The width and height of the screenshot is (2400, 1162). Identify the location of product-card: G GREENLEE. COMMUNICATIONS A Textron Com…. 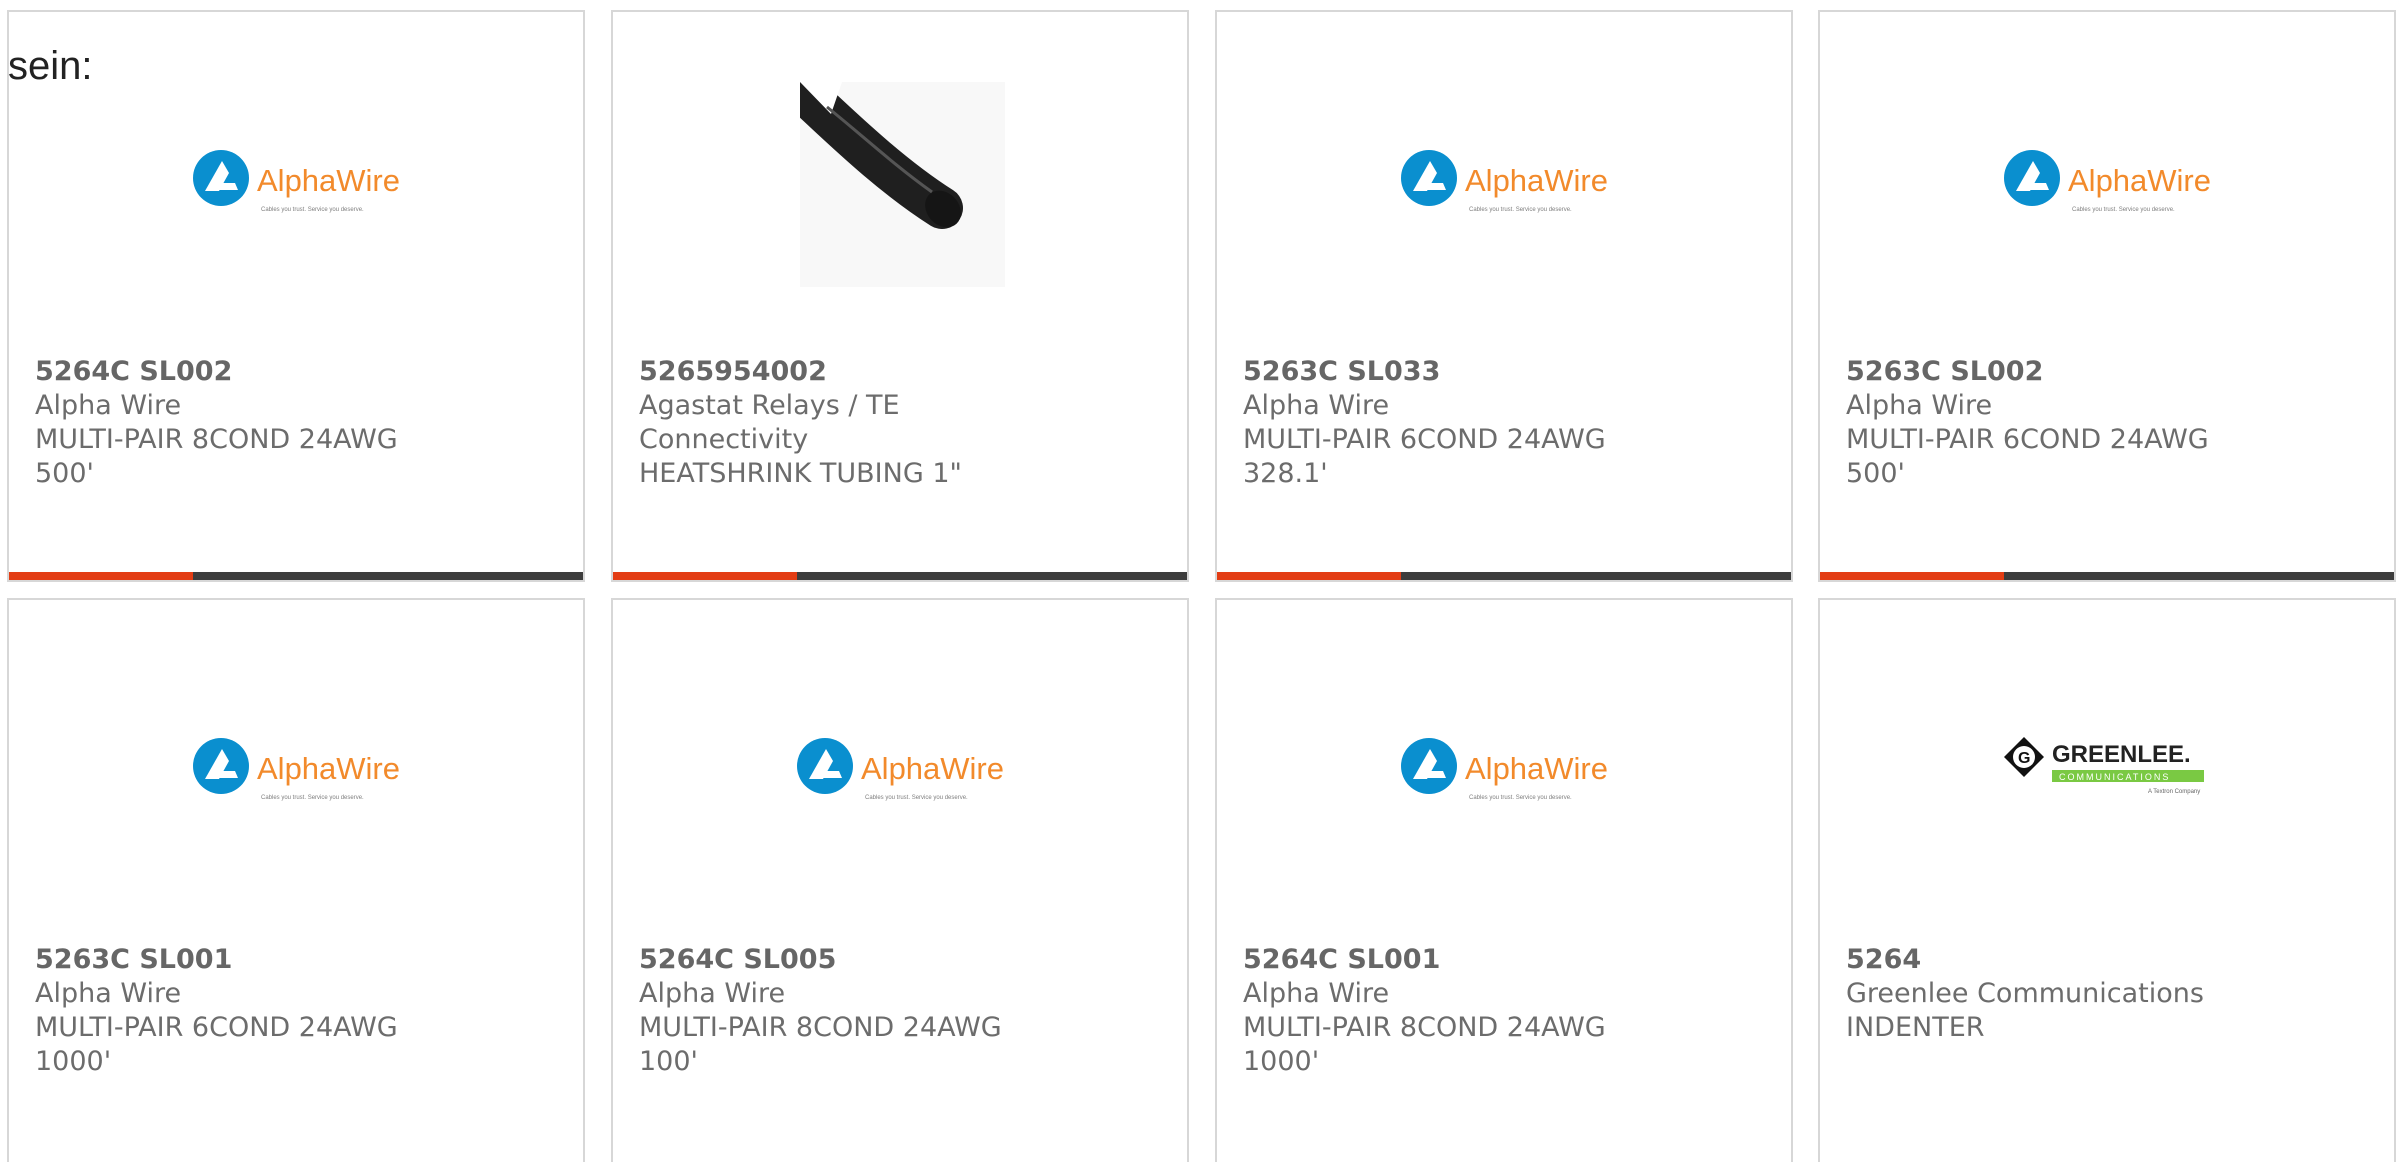
(2107, 880).